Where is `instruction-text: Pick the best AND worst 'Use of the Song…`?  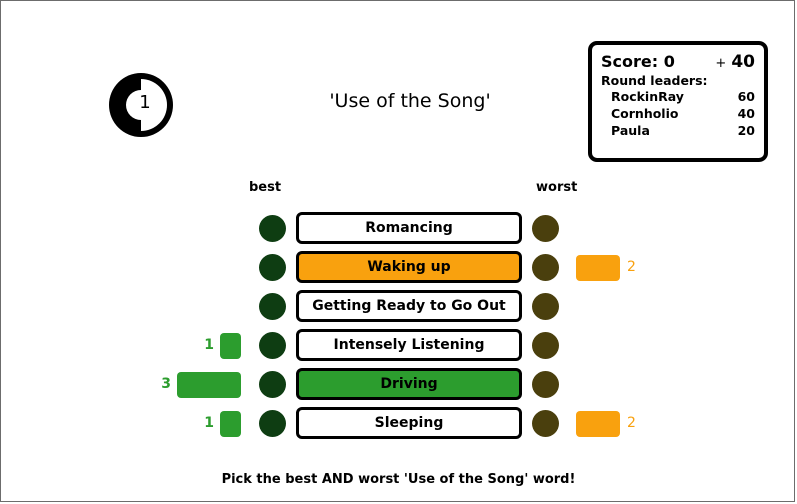 instruction-text: Pick the best AND worst 'Use of the Song… is located at coordinates (398, 479).